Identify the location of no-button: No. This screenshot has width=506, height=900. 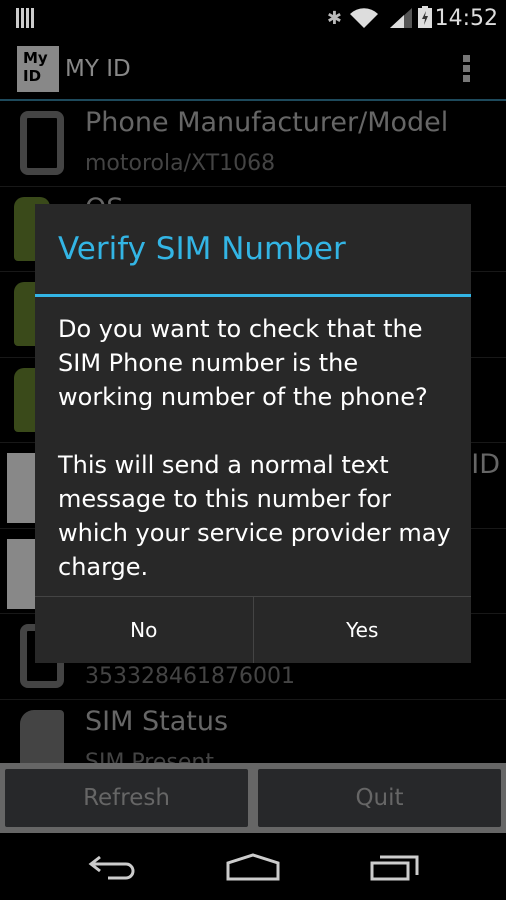
(144, 630).